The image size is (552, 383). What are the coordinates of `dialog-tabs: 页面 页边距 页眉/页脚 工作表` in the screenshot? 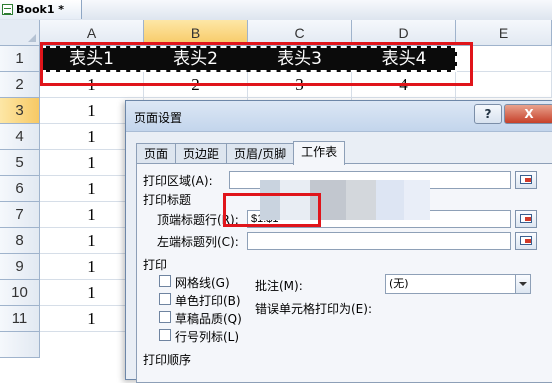 It's located at (241, 153).